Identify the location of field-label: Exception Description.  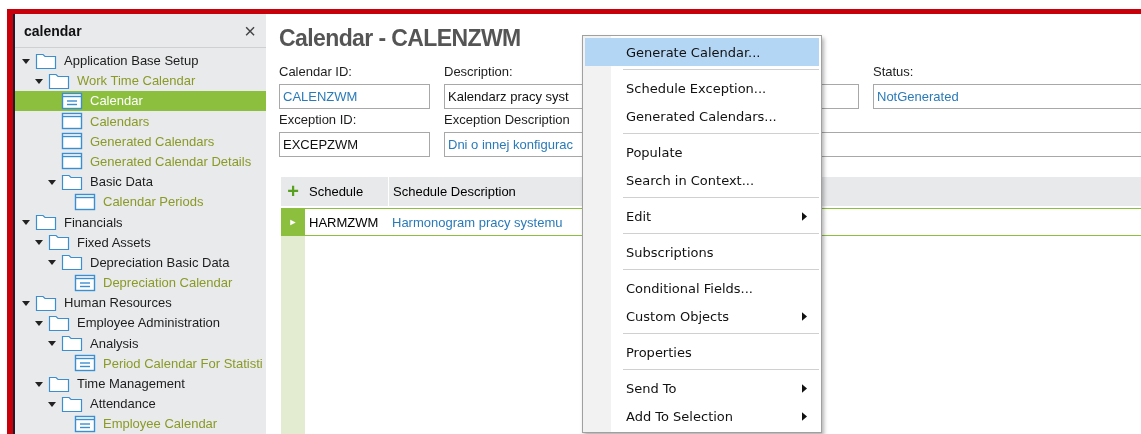
(507, 119).